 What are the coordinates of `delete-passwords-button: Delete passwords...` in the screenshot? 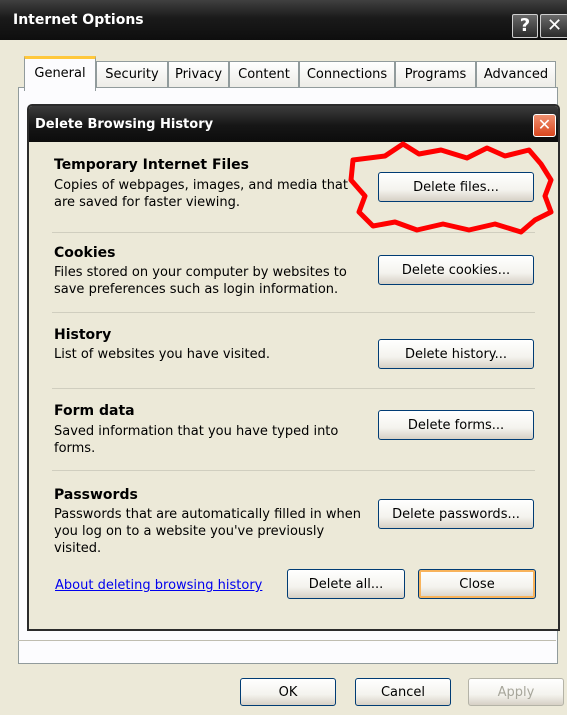 It's located at (456, 514).